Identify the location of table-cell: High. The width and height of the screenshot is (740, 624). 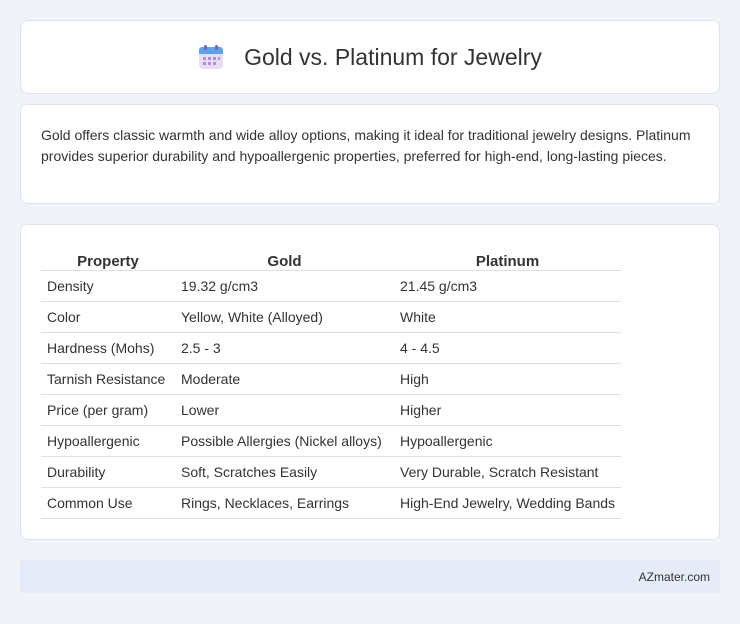
(508, 379).